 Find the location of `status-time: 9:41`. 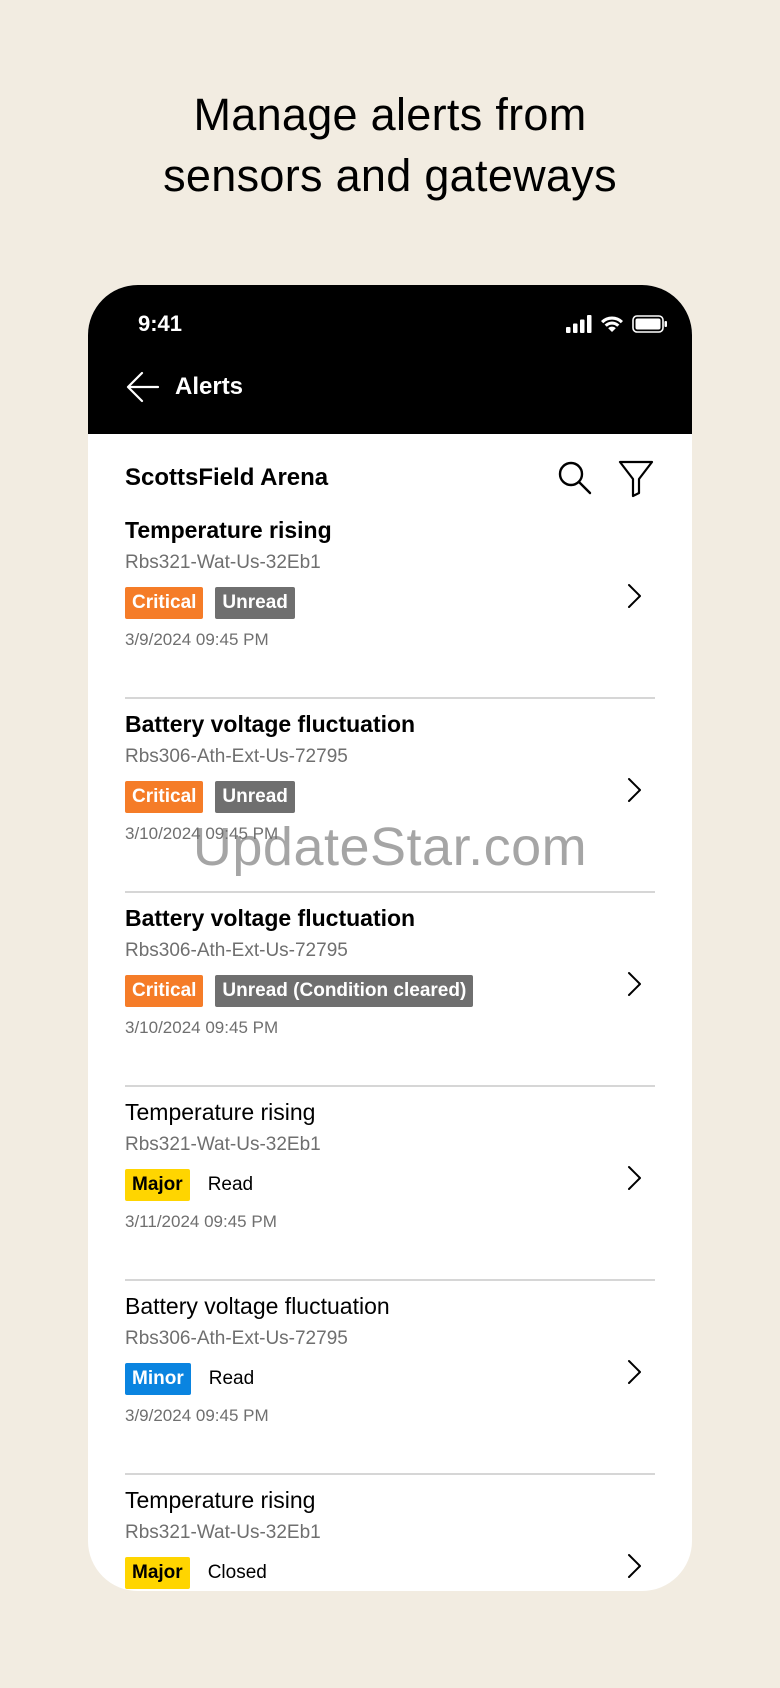

status-time: 9:41 is located at coordinates (160, 323).